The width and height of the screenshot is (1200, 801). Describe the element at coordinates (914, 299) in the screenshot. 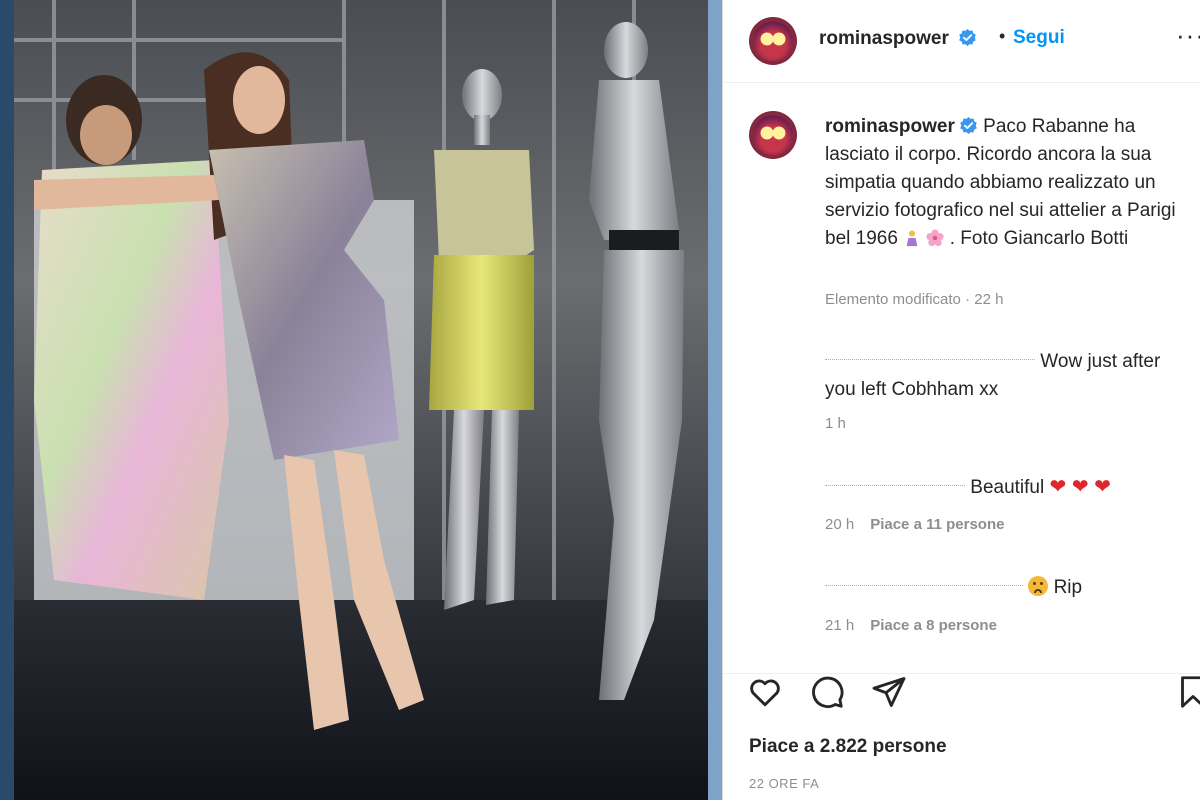

I see `caption-meta: Elemento modificato · 22 h` at that location.